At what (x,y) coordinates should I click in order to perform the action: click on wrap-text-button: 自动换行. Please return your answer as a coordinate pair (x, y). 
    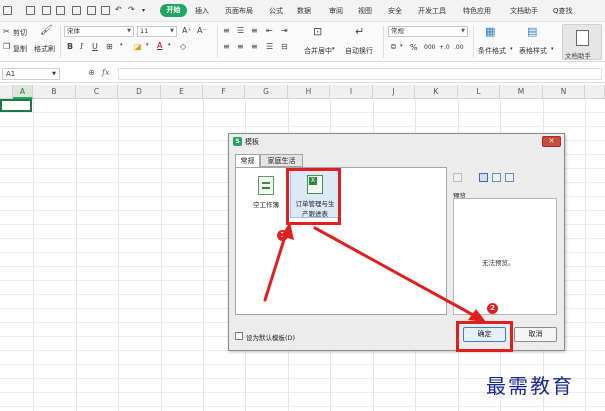
    Looking at the image, I should click on (359, 51).